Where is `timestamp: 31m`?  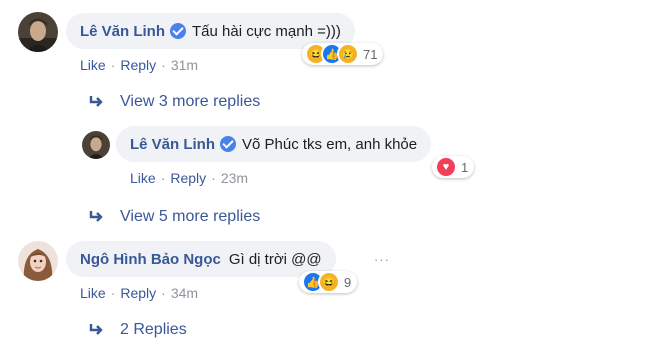
timestamp: 31m is located at coordinates (184, 65).